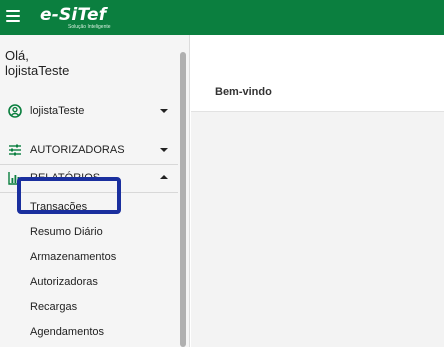 This screenshot has width=444, height=347. Describe the element at coordinates (73, 257) in the screenshot. I see `submenu-item-armazenamentos: Armazenamentos` at that location.